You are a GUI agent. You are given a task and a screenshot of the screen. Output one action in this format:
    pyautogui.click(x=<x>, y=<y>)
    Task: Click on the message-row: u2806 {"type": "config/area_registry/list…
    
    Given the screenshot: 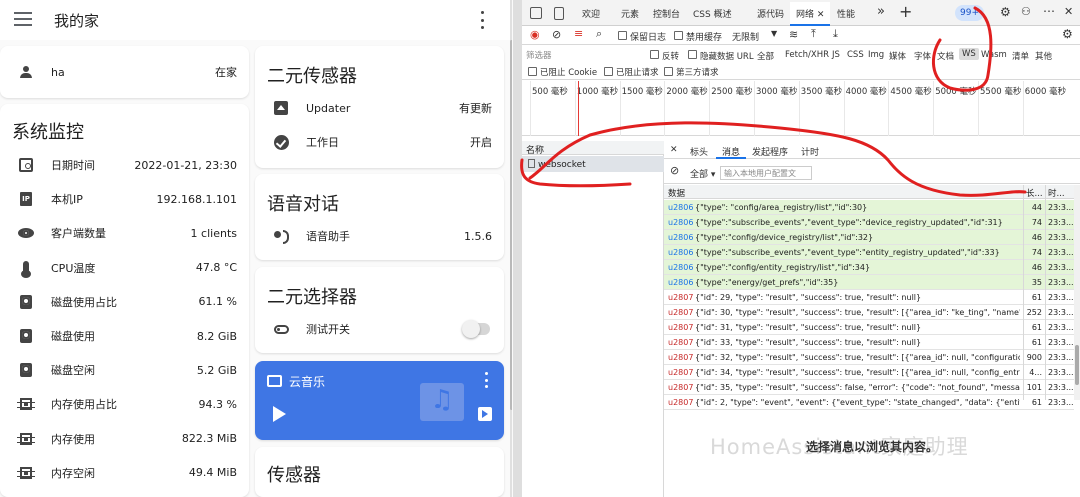 What is the action you would take?
    pyautogui.click(x=869, y=207)
    